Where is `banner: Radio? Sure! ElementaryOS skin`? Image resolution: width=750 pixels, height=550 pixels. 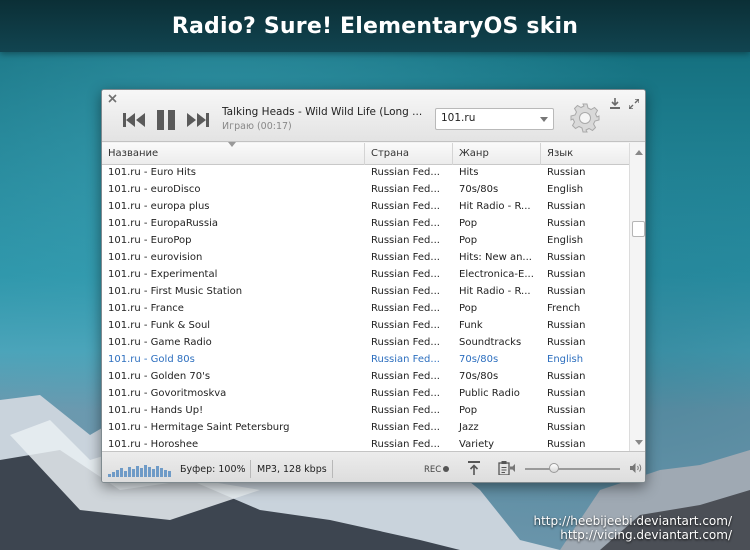 banner: Radio? Sure! ElementaryOS skin is located at coordinates (375, 26).